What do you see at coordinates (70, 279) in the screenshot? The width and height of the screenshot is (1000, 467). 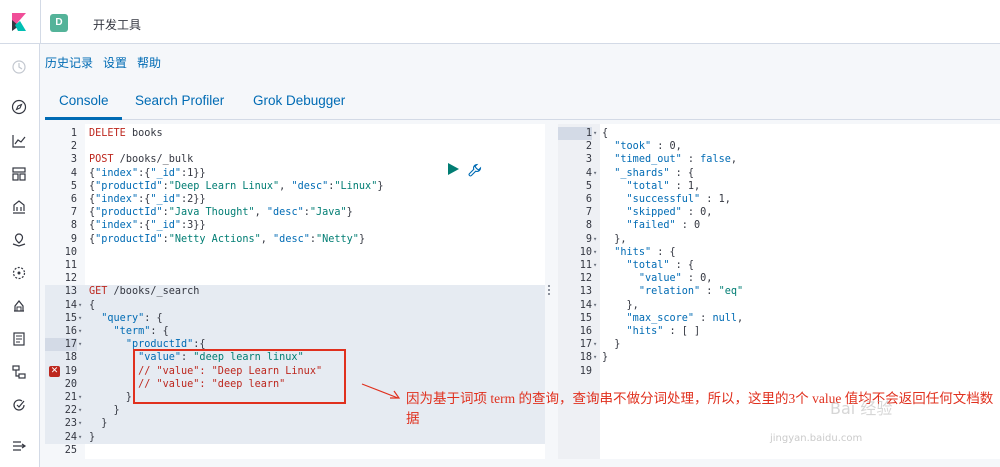 I see `line-number: 12` at bounding box center [70, 279].